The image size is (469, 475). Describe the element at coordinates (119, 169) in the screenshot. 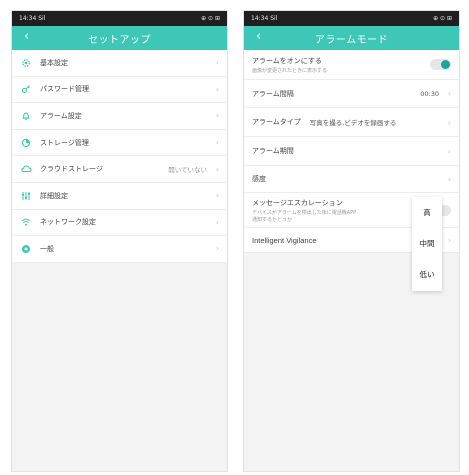

I see `menu-item-cloud-storage: クラウドストレージ 開いていない ›` at that location.